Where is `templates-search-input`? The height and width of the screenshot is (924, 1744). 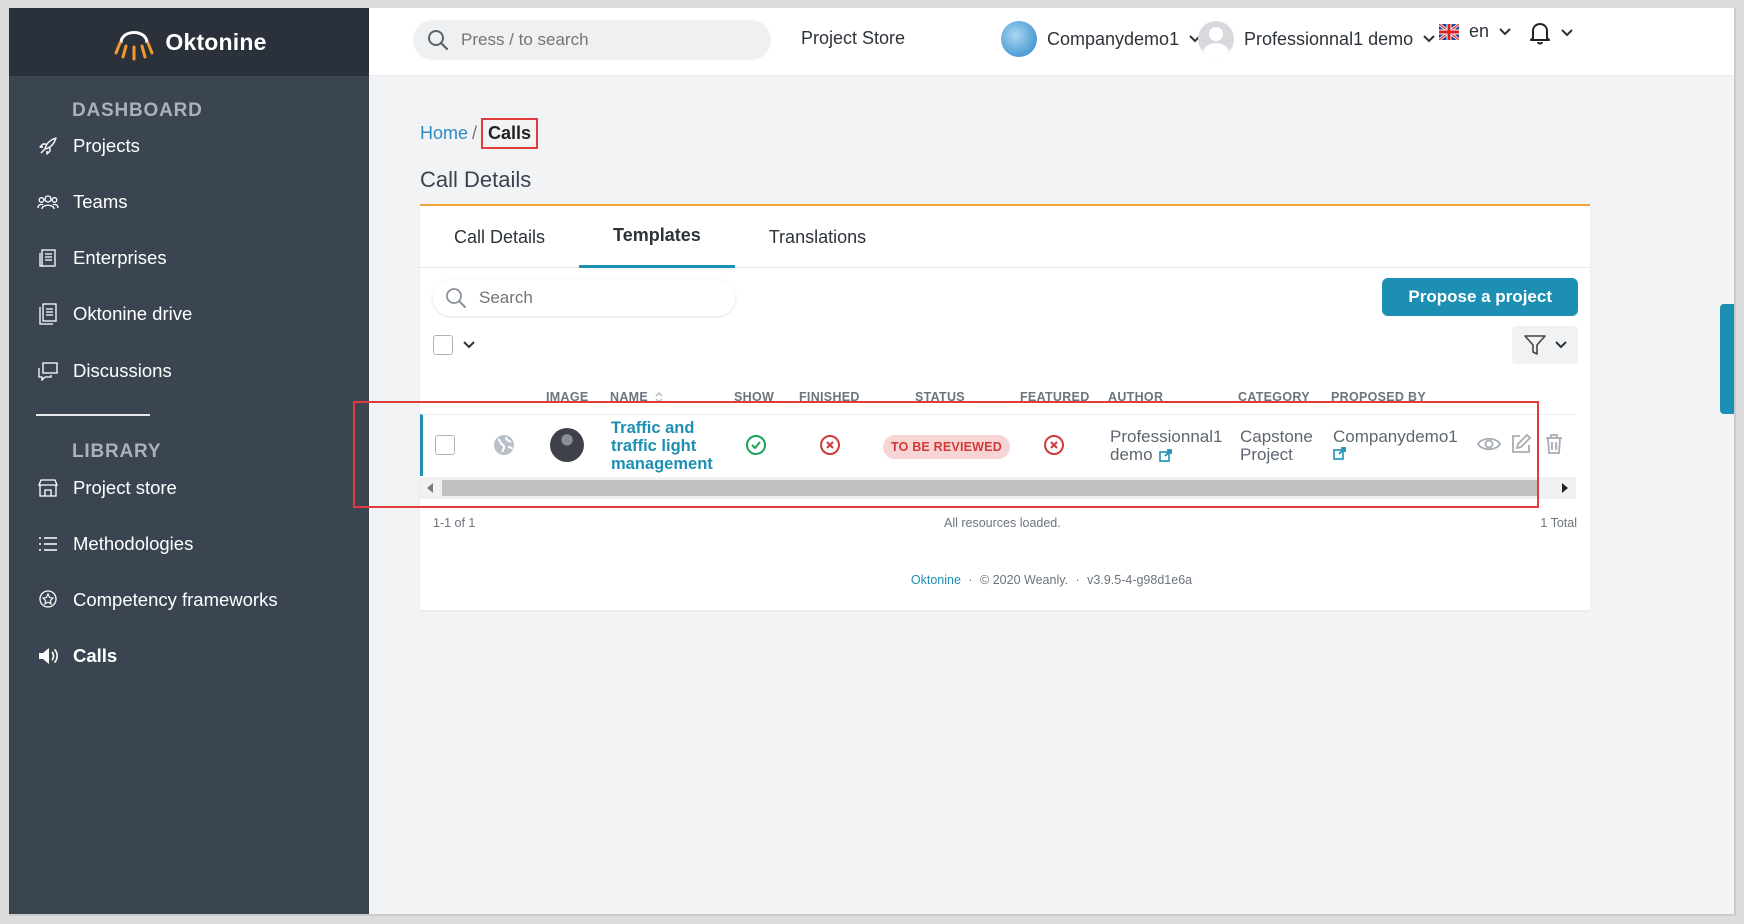
templates-search-input is located at coordinates (594, 298).